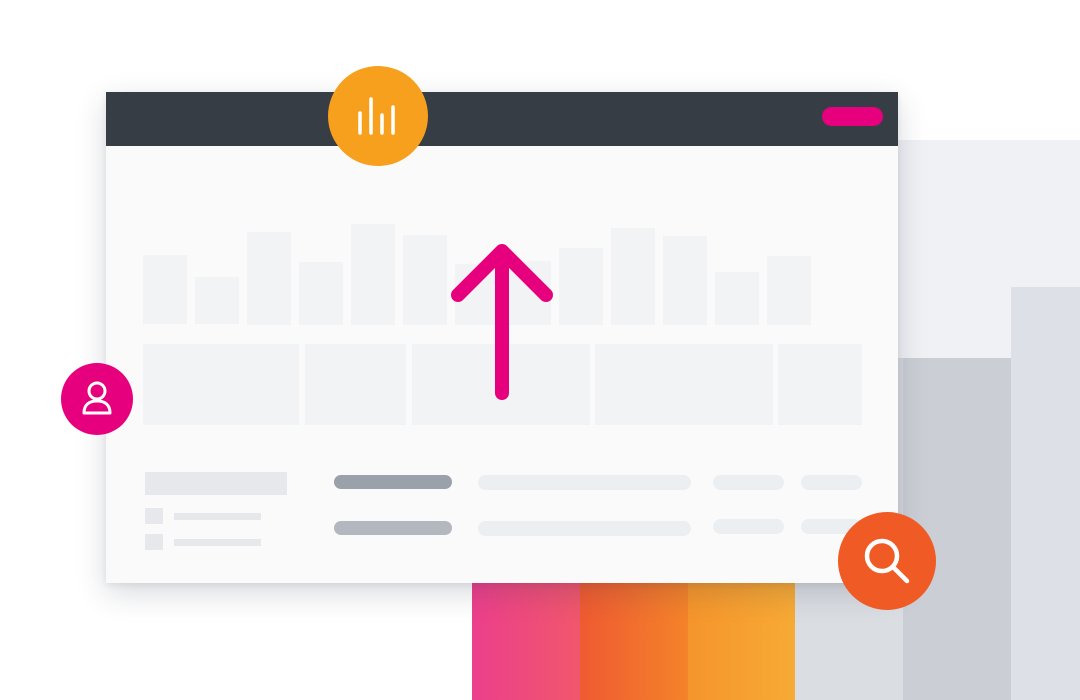  I want to click on bar-chart-icon, so click(376, 116).